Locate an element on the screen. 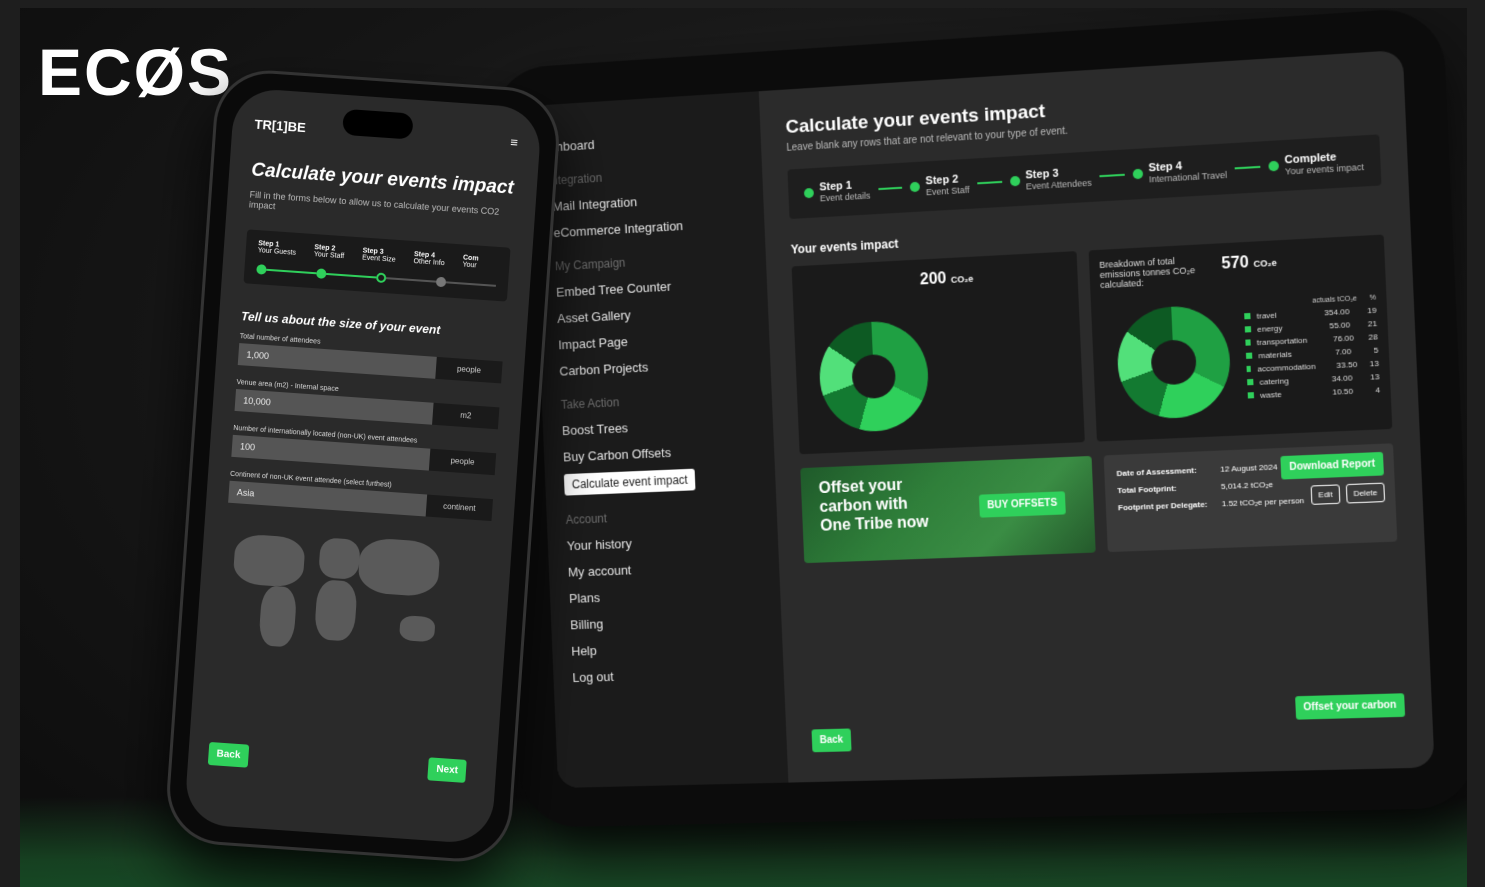 The width and height of the screenshot is (1485, 887). phone-next-button: Next is located at coordinates (447, 770).